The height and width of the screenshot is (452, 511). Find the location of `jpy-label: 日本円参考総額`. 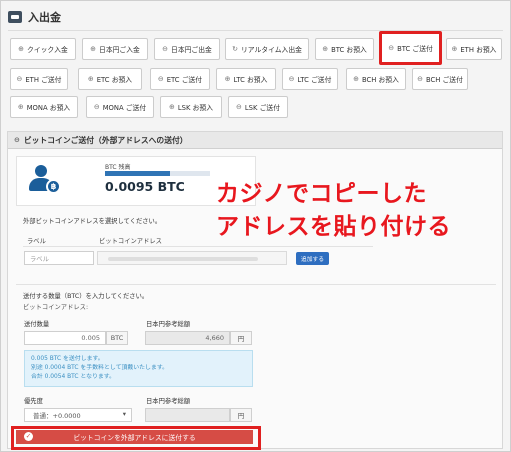

jpy-label: 日本円参考総額 is located at coordinates (168, 324).